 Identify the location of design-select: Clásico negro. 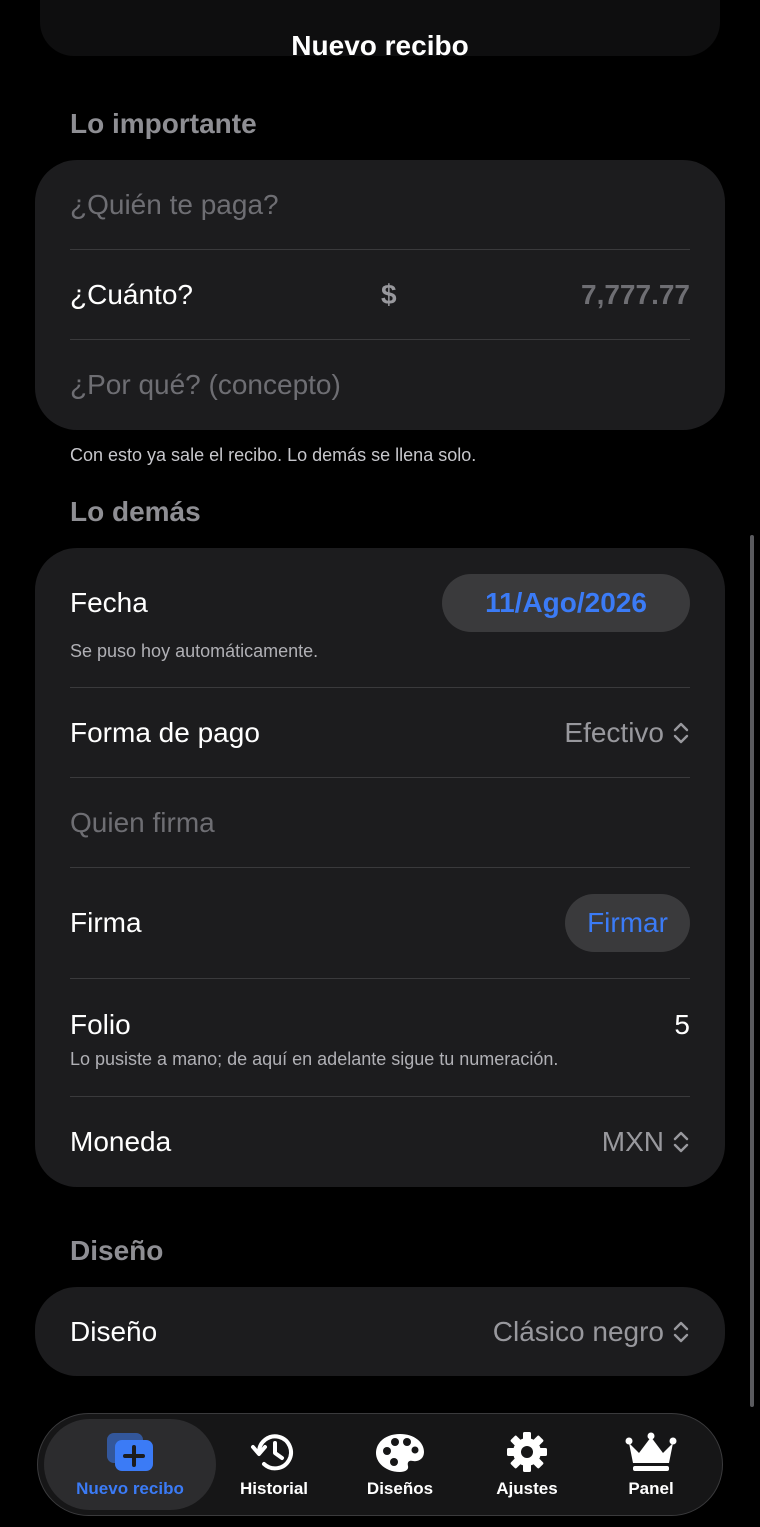
(591, 1332).